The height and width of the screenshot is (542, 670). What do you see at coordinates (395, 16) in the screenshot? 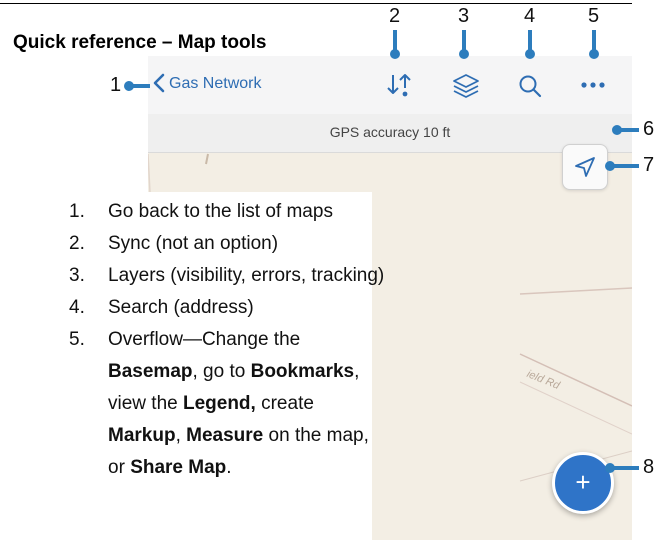
I see `callout-2: 2` at bounding box center [395, 16].